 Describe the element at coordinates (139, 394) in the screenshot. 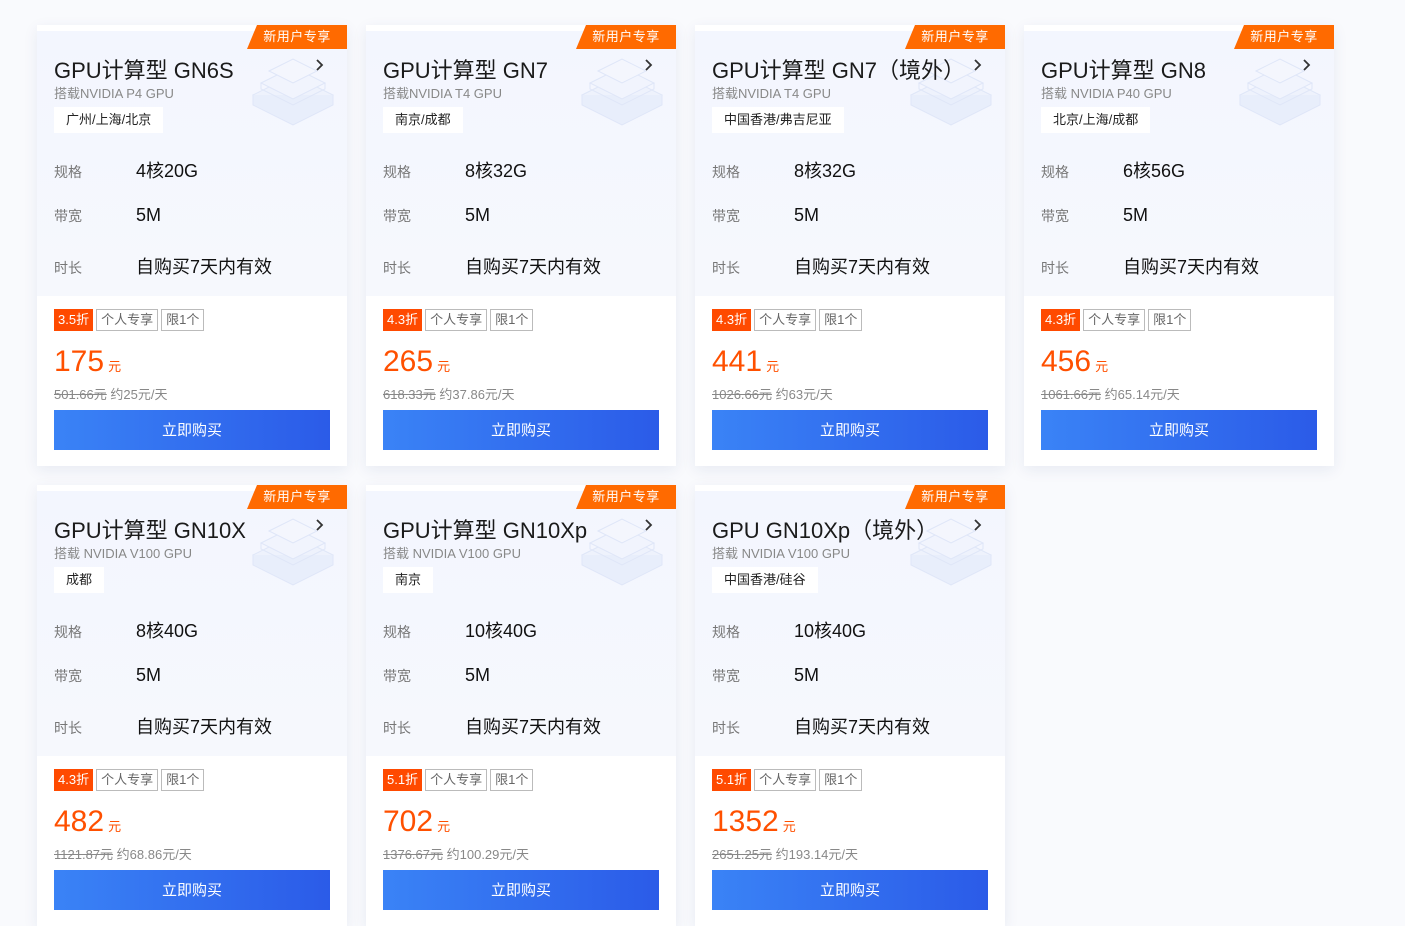

I see `per-day-price: 约25元/天` at that location.